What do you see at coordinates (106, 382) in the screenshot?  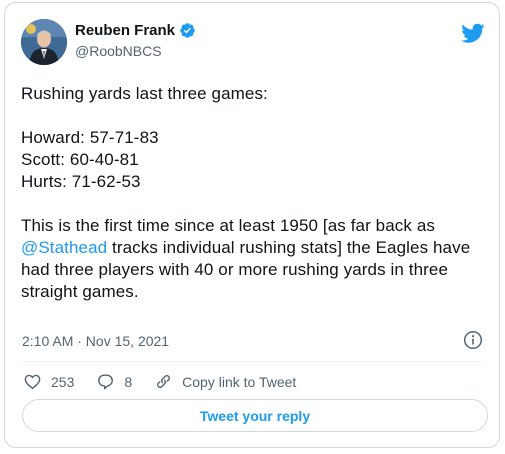 I see `reply-bubble-icon` at bounding box center [106, 382].